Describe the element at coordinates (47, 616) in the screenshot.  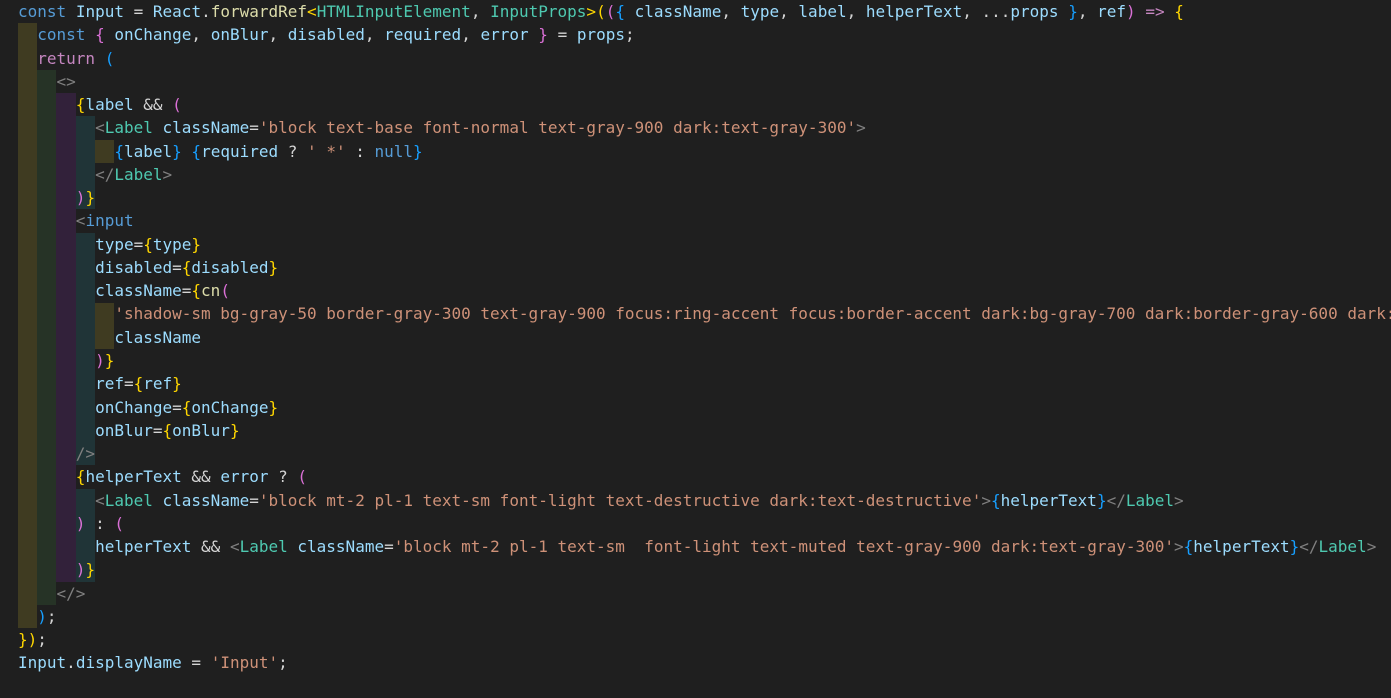
I see `code-line-27: );` at that location.